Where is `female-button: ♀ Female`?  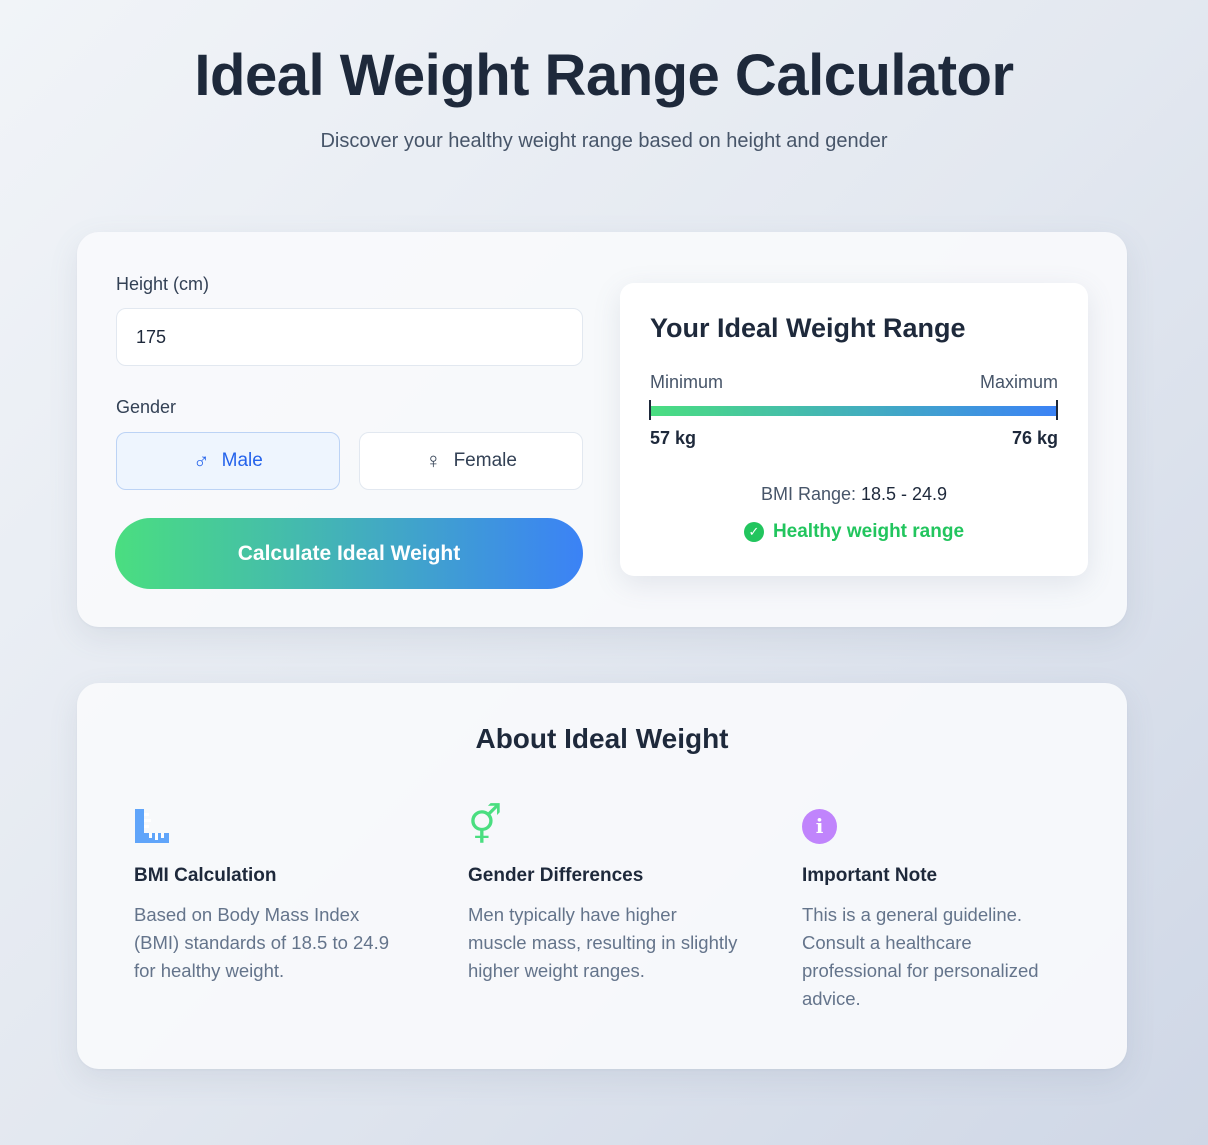 female-button: ♀ Female is located at coordinates (471, 461).